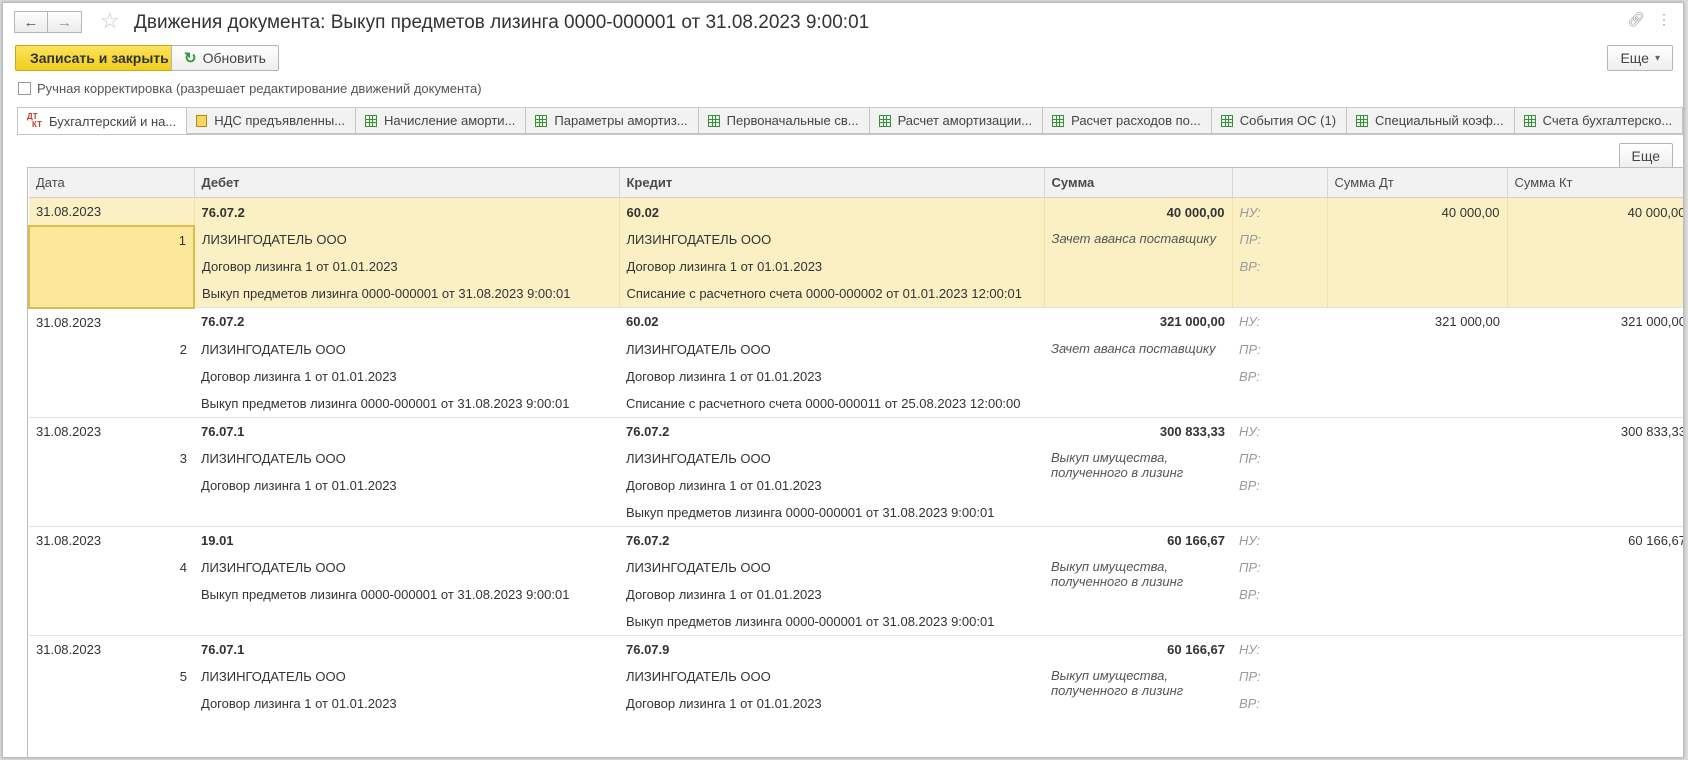 The width and height of the screenshot is (1688, 760). I want to click on col-debit: Дебет, so click(407, 183).